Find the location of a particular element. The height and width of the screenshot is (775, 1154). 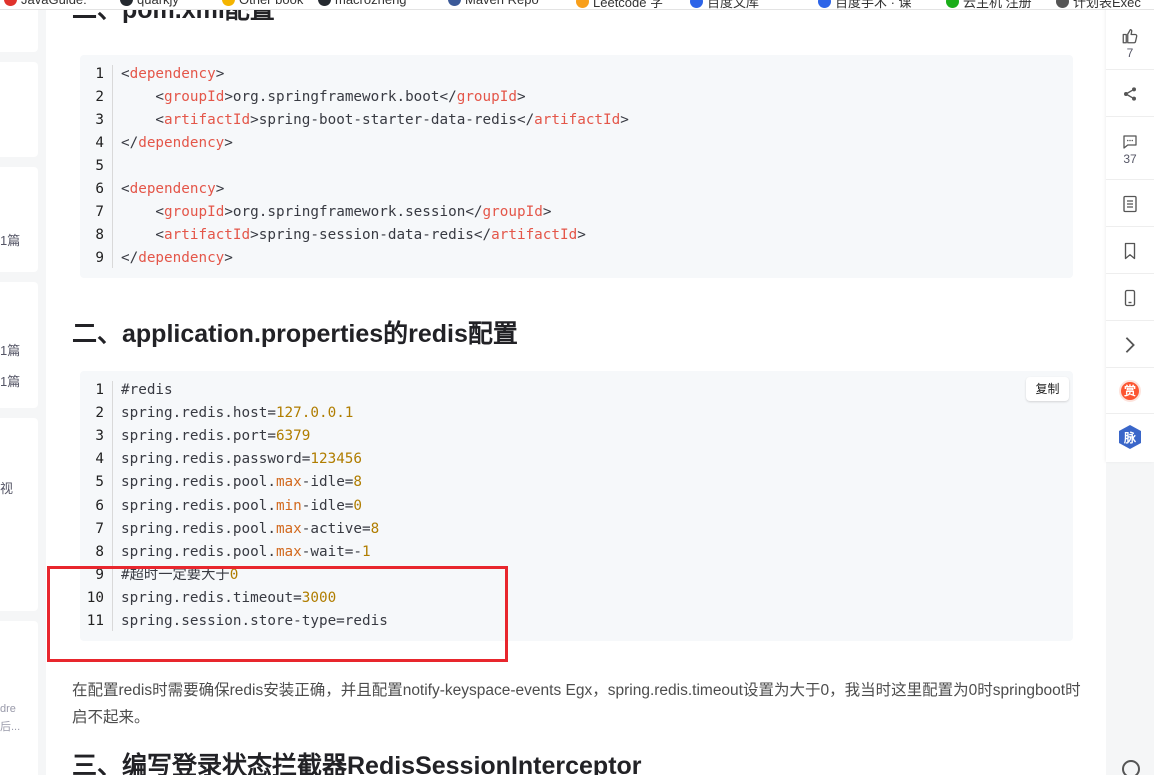

heading-properties: 二、application.properties的redis配置 is located at coordinates (295, 334).